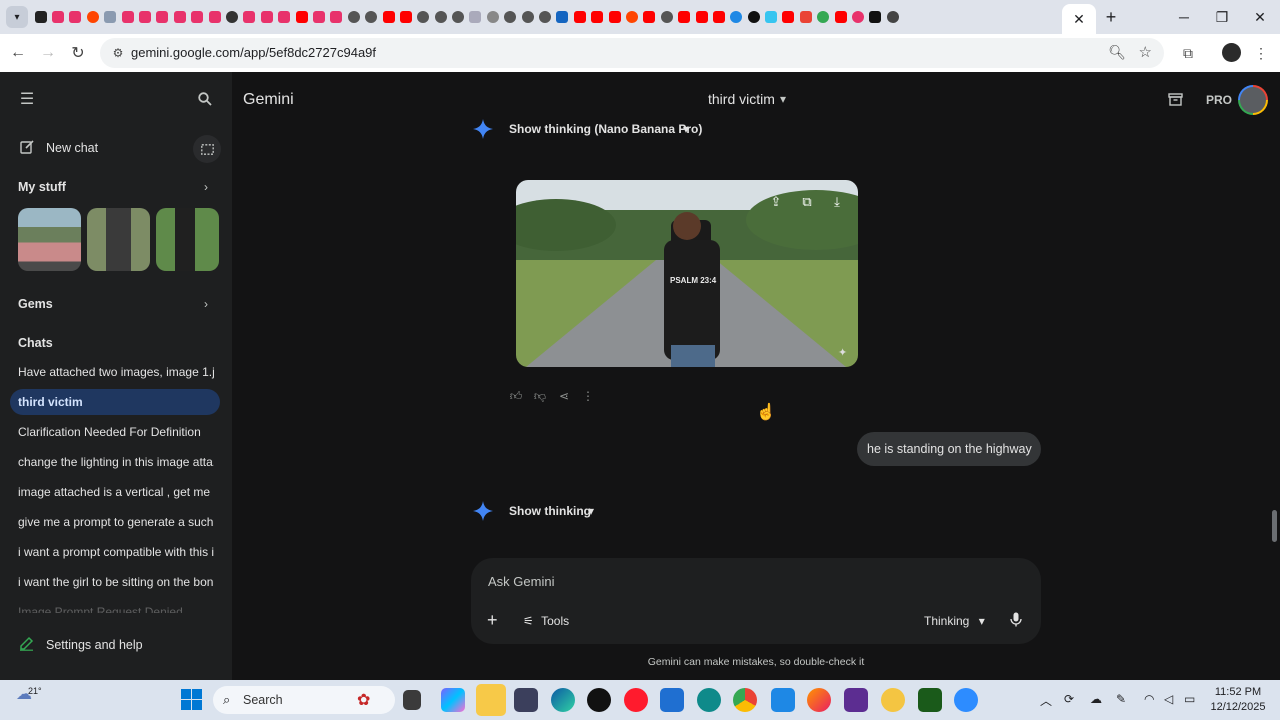 This screenshot has width=1280, height=720. What do you see at coordinates (72, 148) in the screenshot?
I see `new-chat-label: New chat` at bounding box center [72, 148].